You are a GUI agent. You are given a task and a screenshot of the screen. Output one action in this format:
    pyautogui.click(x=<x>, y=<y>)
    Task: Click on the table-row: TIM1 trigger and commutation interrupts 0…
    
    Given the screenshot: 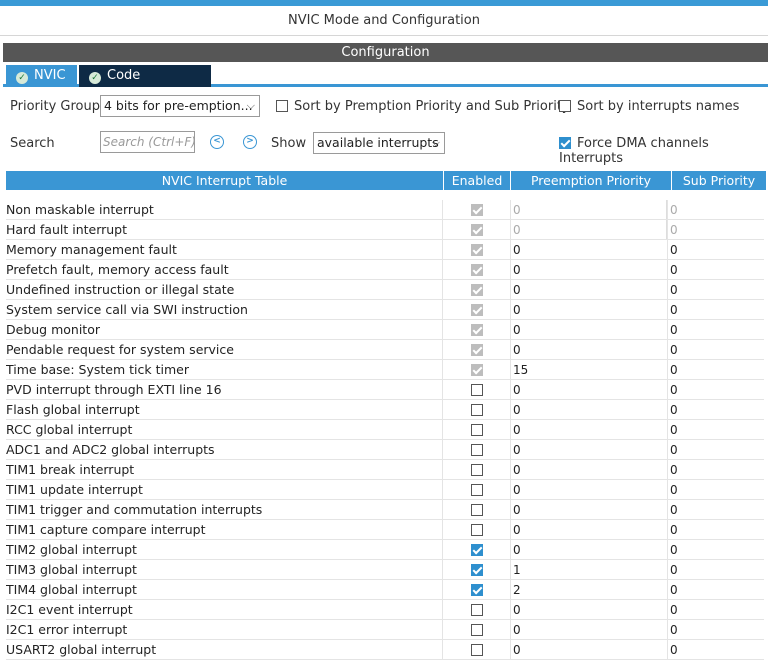 What is the action you would take?
    pyautogui.click(x=384, y=510)
    